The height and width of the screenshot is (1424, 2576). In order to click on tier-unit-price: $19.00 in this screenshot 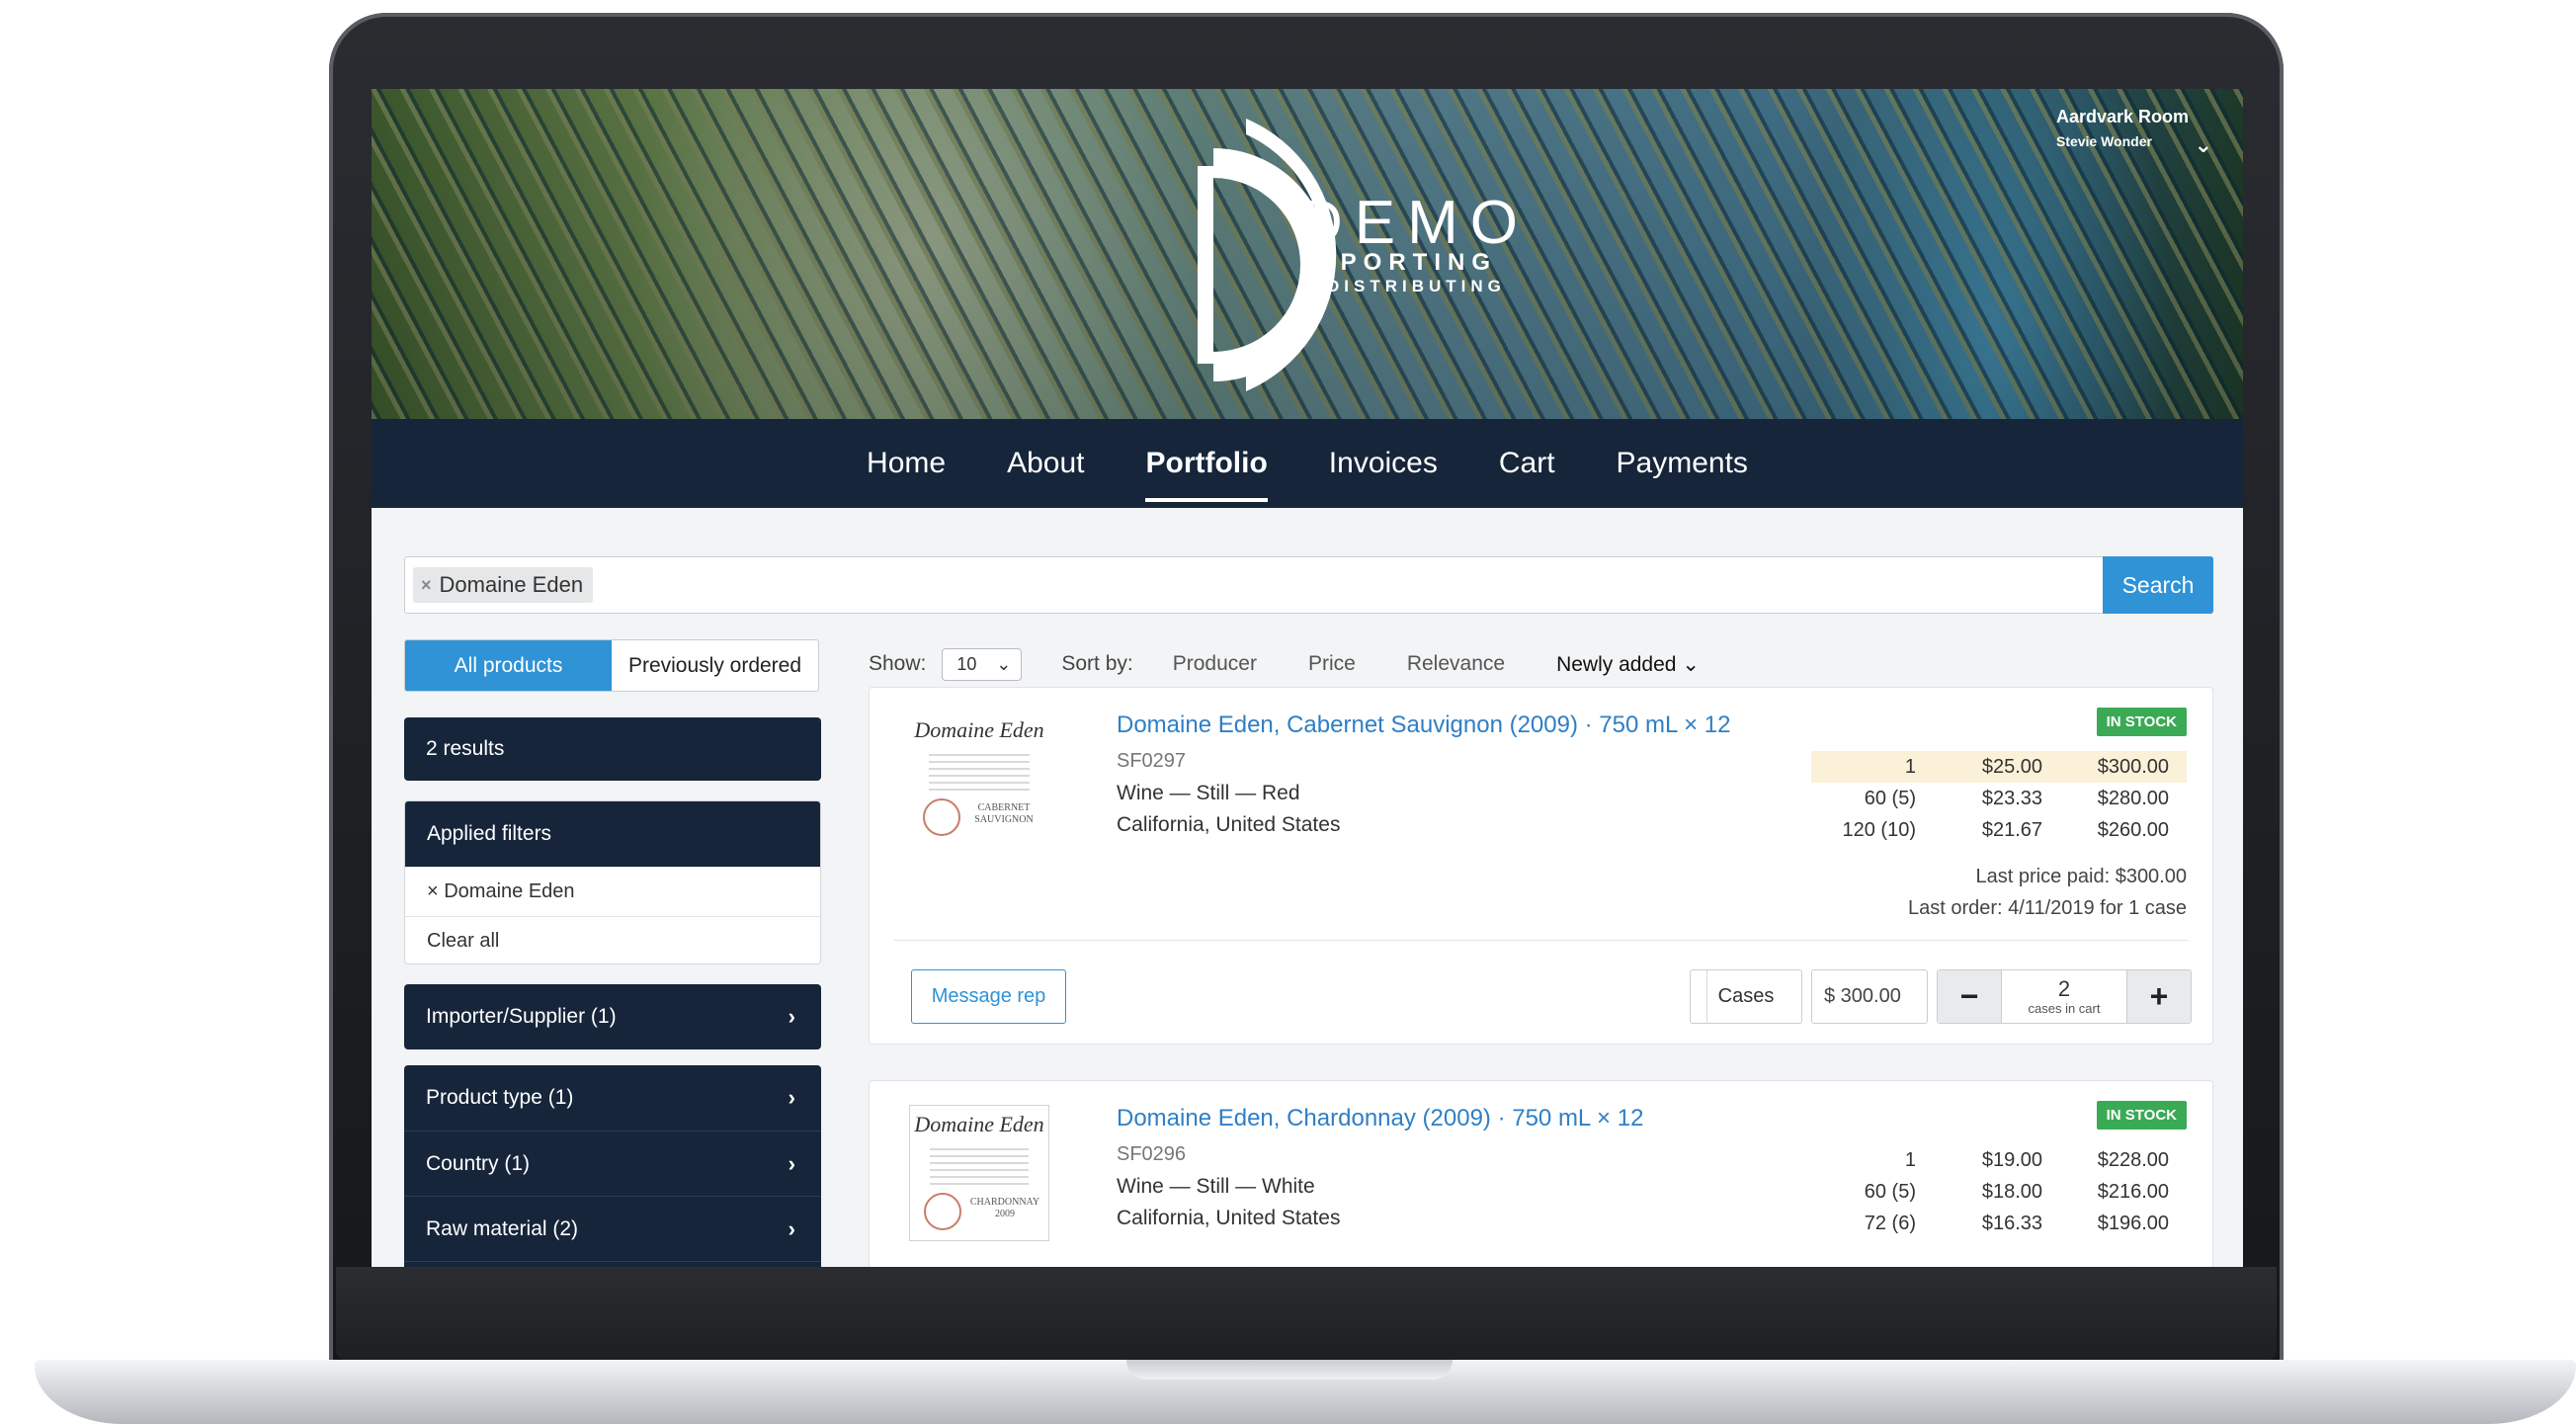, I will do `click(2011, 1159)`.